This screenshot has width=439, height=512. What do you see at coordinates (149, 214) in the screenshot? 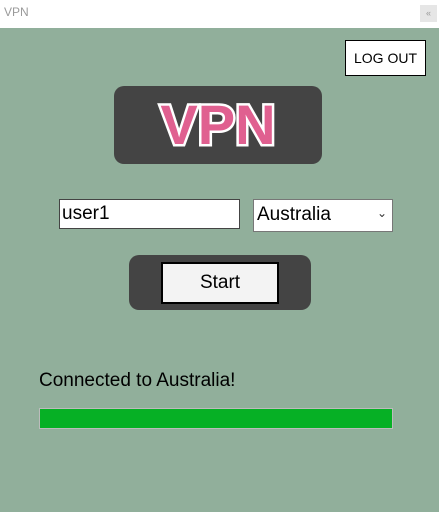
I see `username-input` at bounding box center [149, 214].